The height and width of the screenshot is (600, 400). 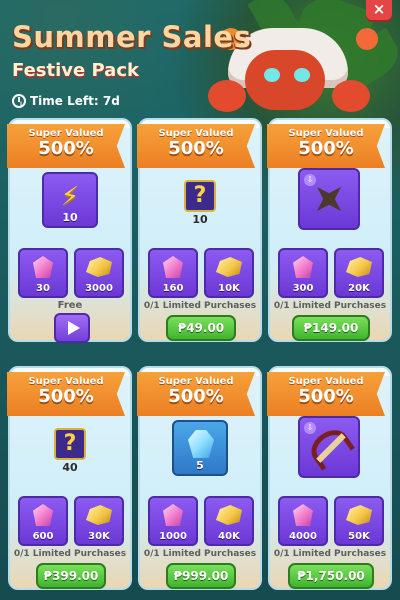 What do you see at coordinates (200, 465) in the screenshot?
I see `main-item-qty: 5` at bounding box center [200, 465].